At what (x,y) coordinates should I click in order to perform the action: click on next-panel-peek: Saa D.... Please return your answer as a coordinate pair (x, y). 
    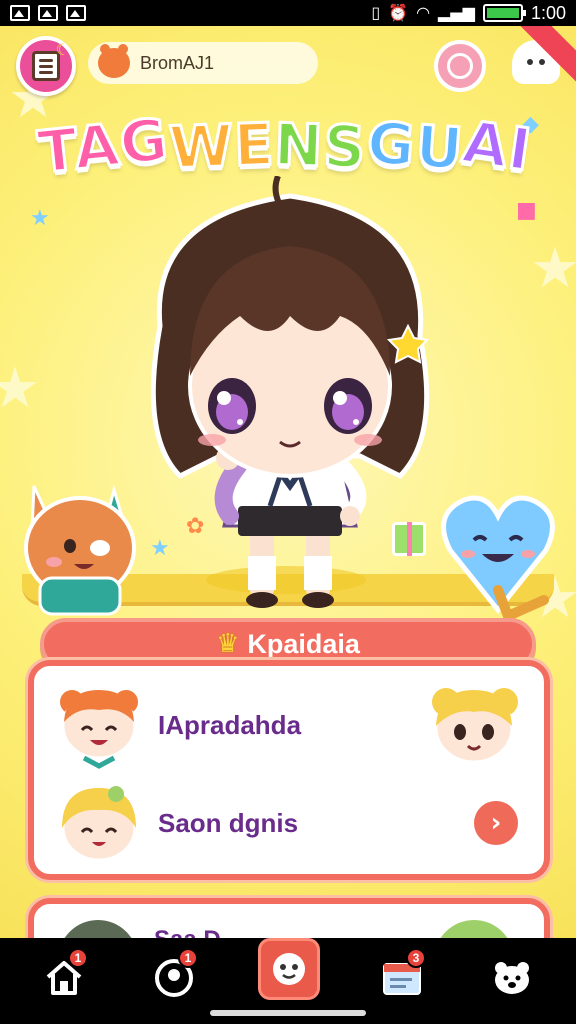
    Looking at the image, I should click on (289, 918).